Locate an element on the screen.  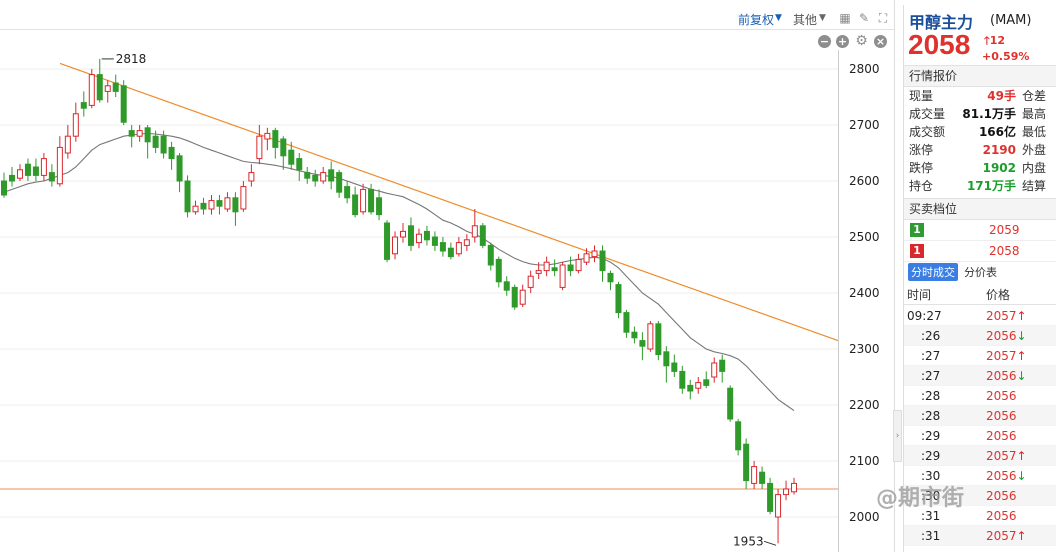
tick-row: :27 2056↓ is located at coordinates (980, 376).